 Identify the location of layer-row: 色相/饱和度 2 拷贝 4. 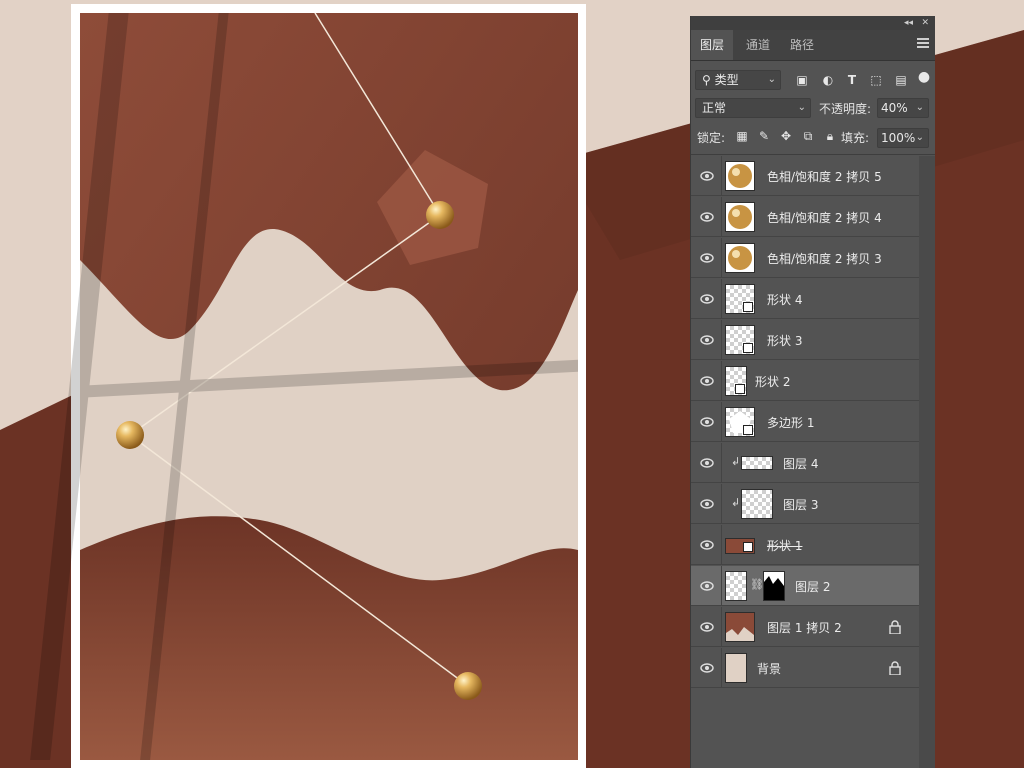
(805, 217).